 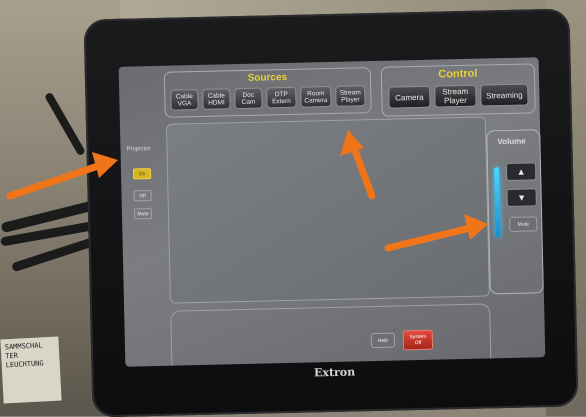 What do you see at coordinates (363, 172) in the screenshot?
I see `arrow-to-stream-player` at bounding box center [363, 172].